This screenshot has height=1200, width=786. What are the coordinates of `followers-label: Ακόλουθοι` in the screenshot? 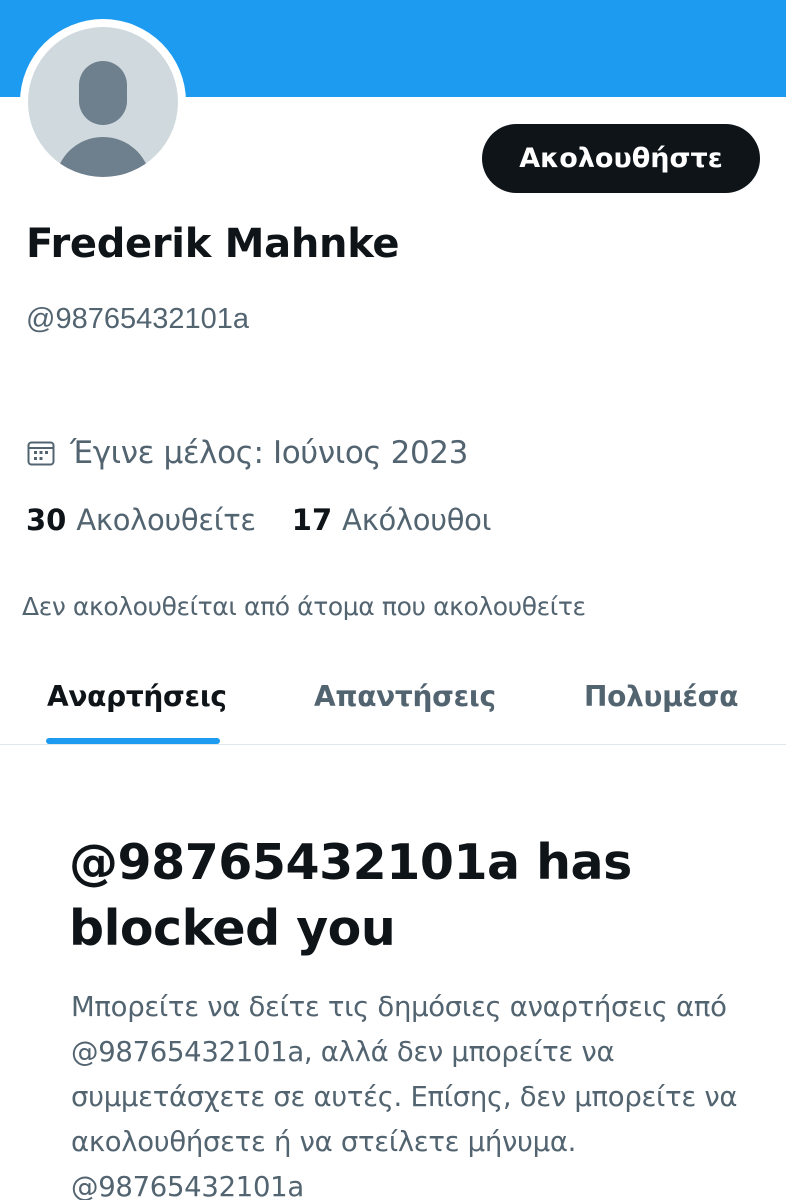 It's located at (417, 520).